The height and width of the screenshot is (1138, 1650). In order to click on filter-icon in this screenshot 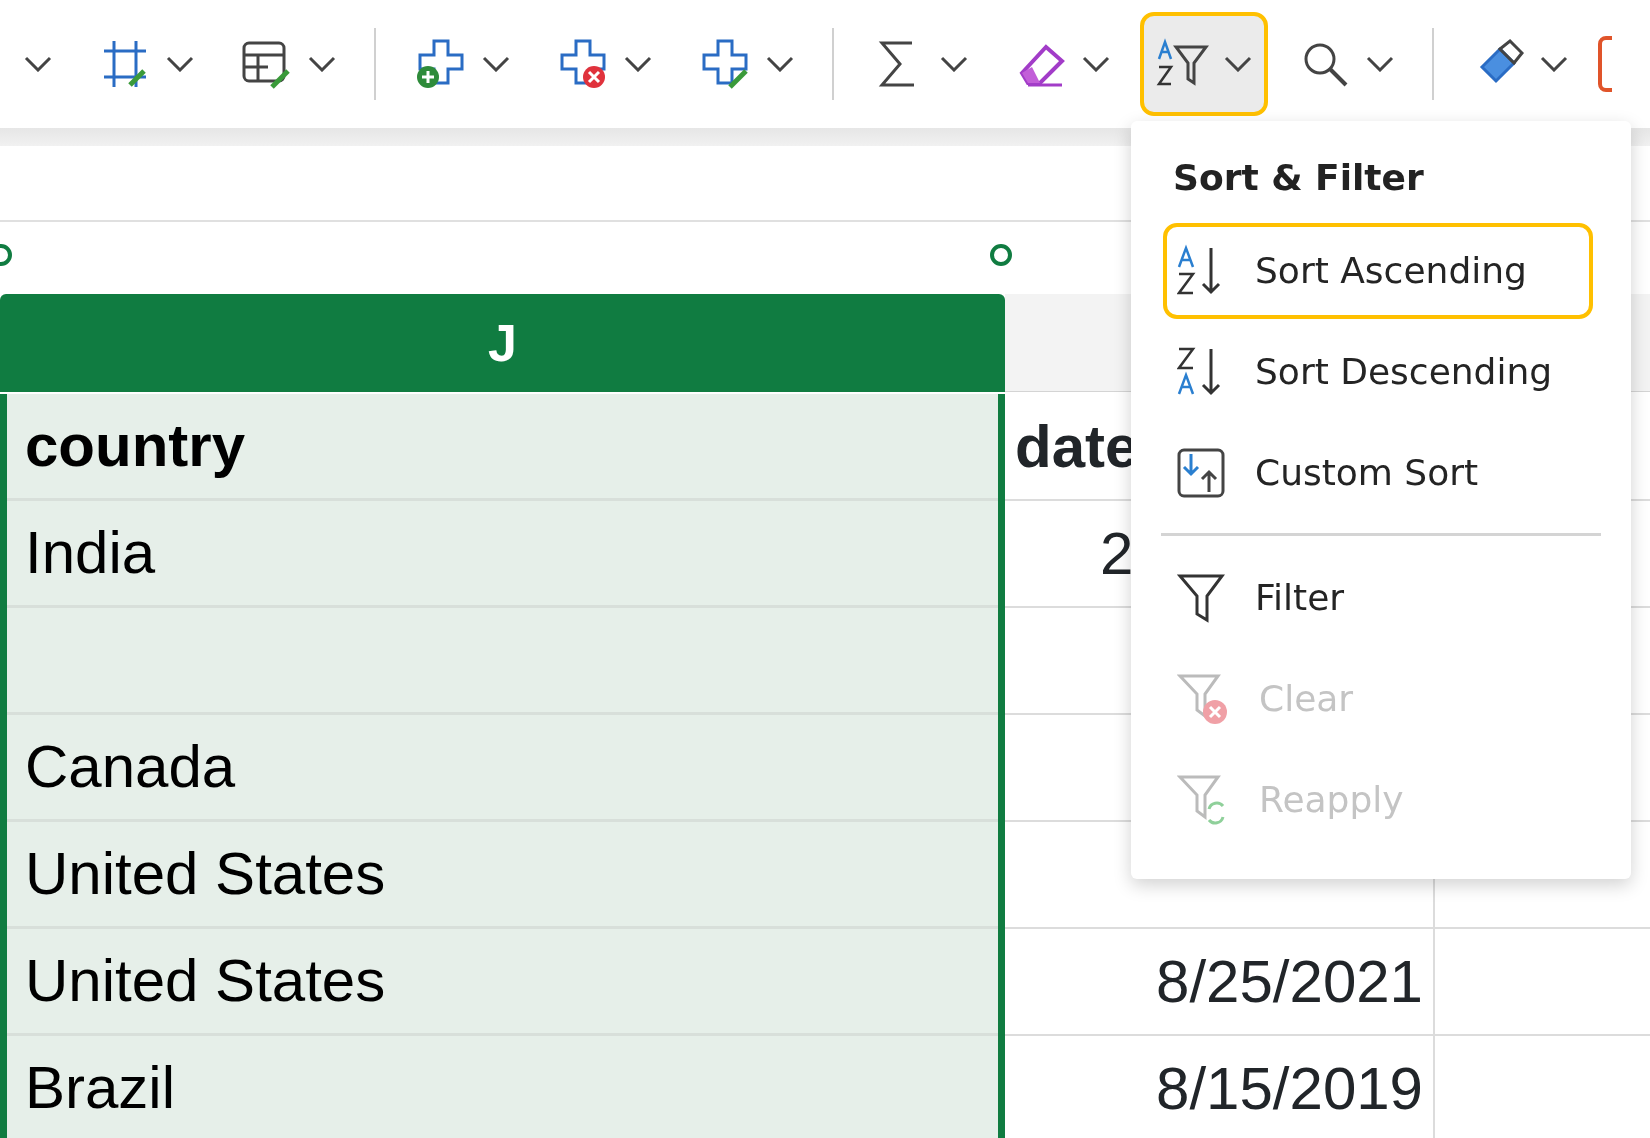, I will do `click(1201, 598)`.